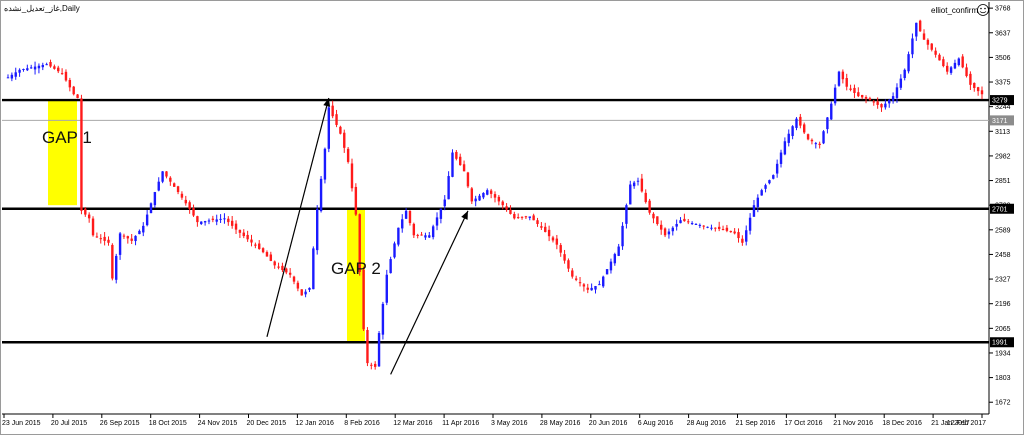 The width and height of the screenshot is (1024, 435). I want to click on price-box-label: 2701, so click(1000, 209).